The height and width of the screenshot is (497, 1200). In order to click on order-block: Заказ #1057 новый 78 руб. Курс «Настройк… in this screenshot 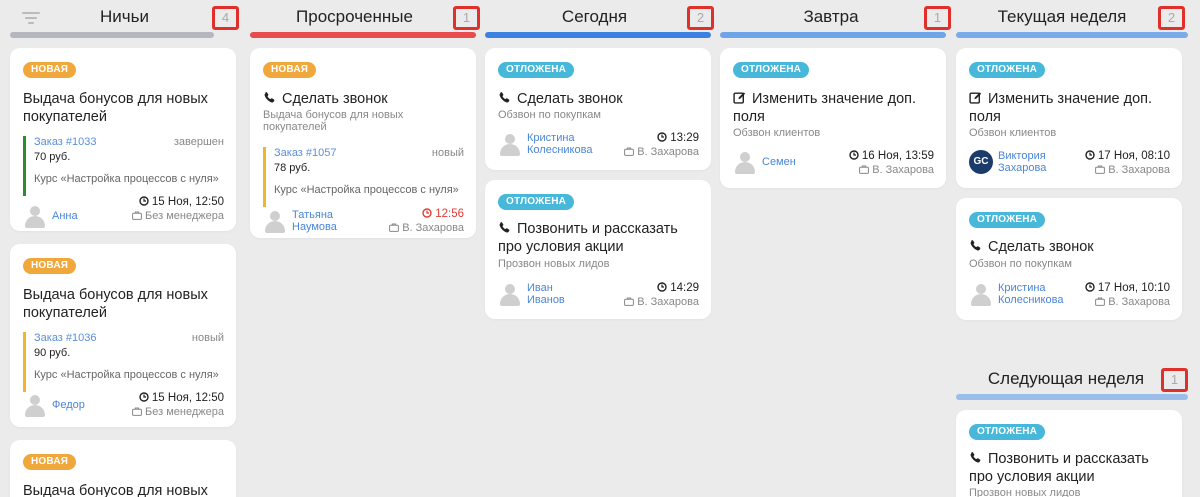, I will do `click(363, 177)`.